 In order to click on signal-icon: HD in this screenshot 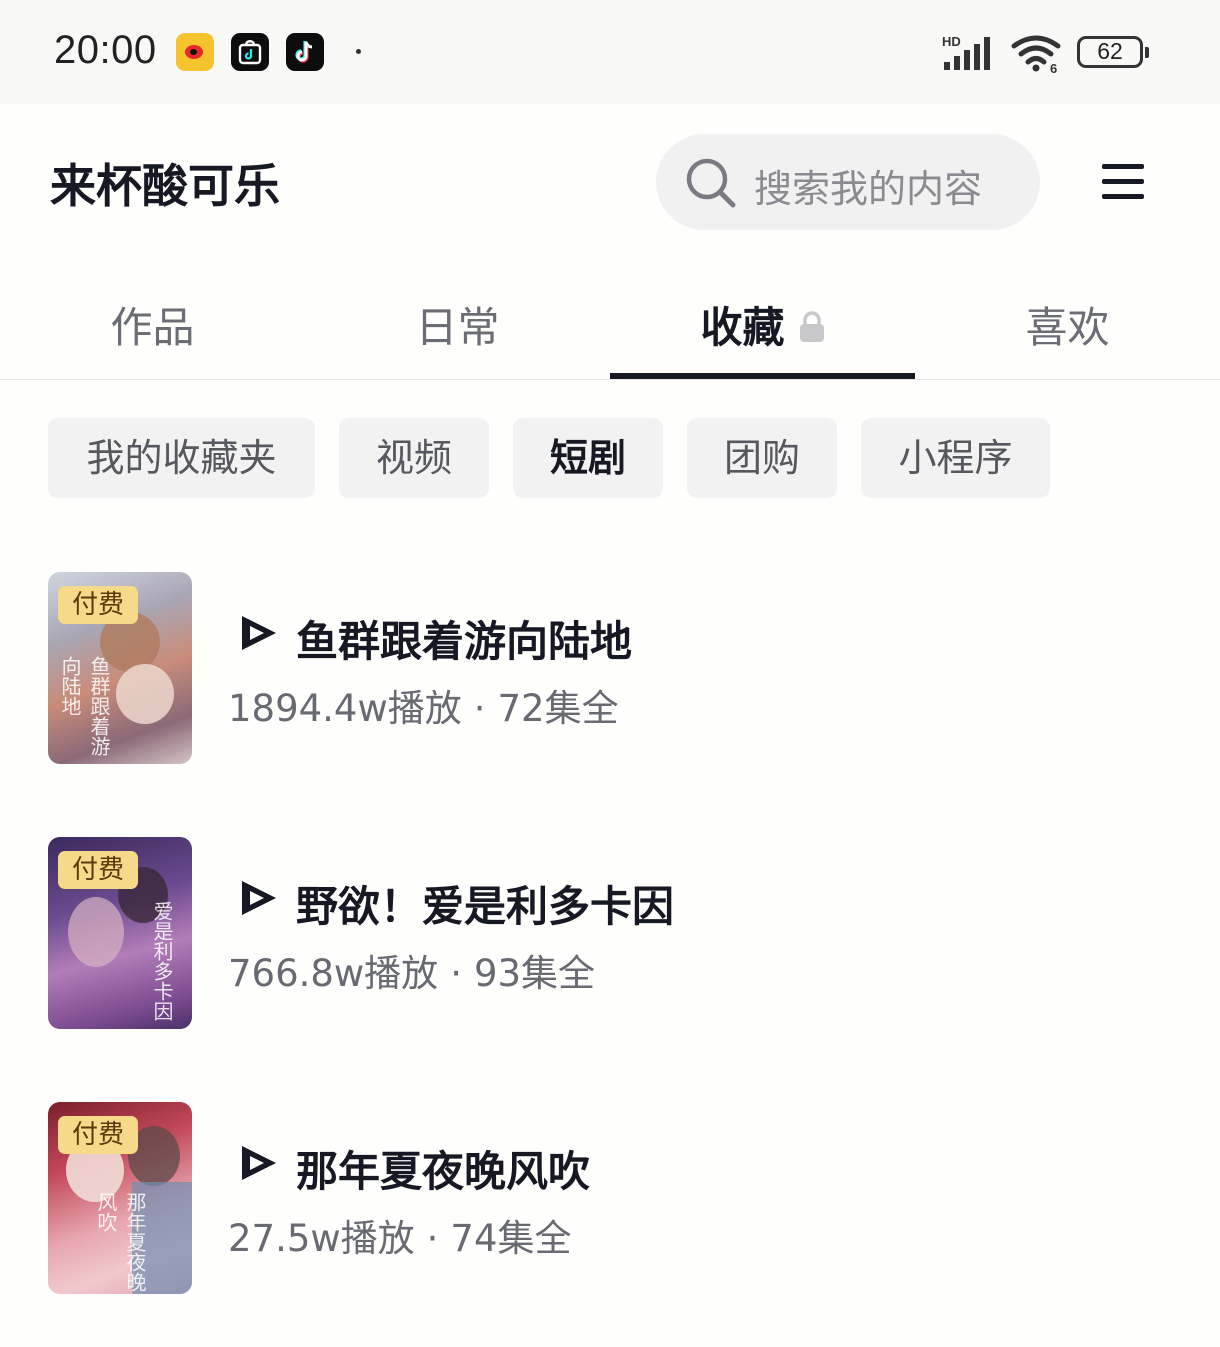, I will do `click(966, 52)`.